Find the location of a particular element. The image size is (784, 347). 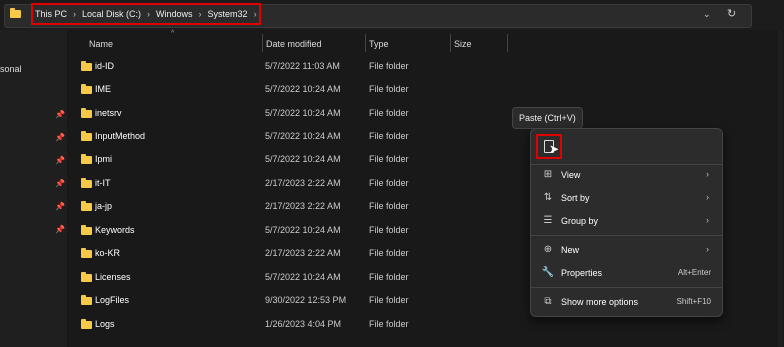

menu-item-label: Sort by is located at coordinates (575, 198).